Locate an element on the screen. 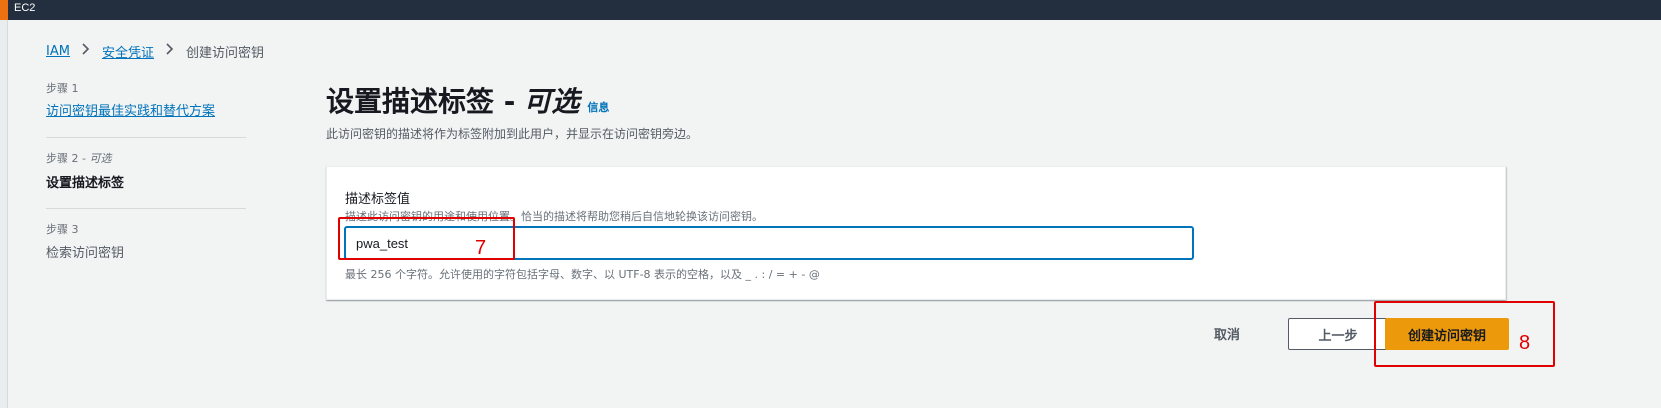 This screenshot has height=408, width=1661. page-title: 设置描述标签 - 可选 信息 is located at coordinates (467, 100).